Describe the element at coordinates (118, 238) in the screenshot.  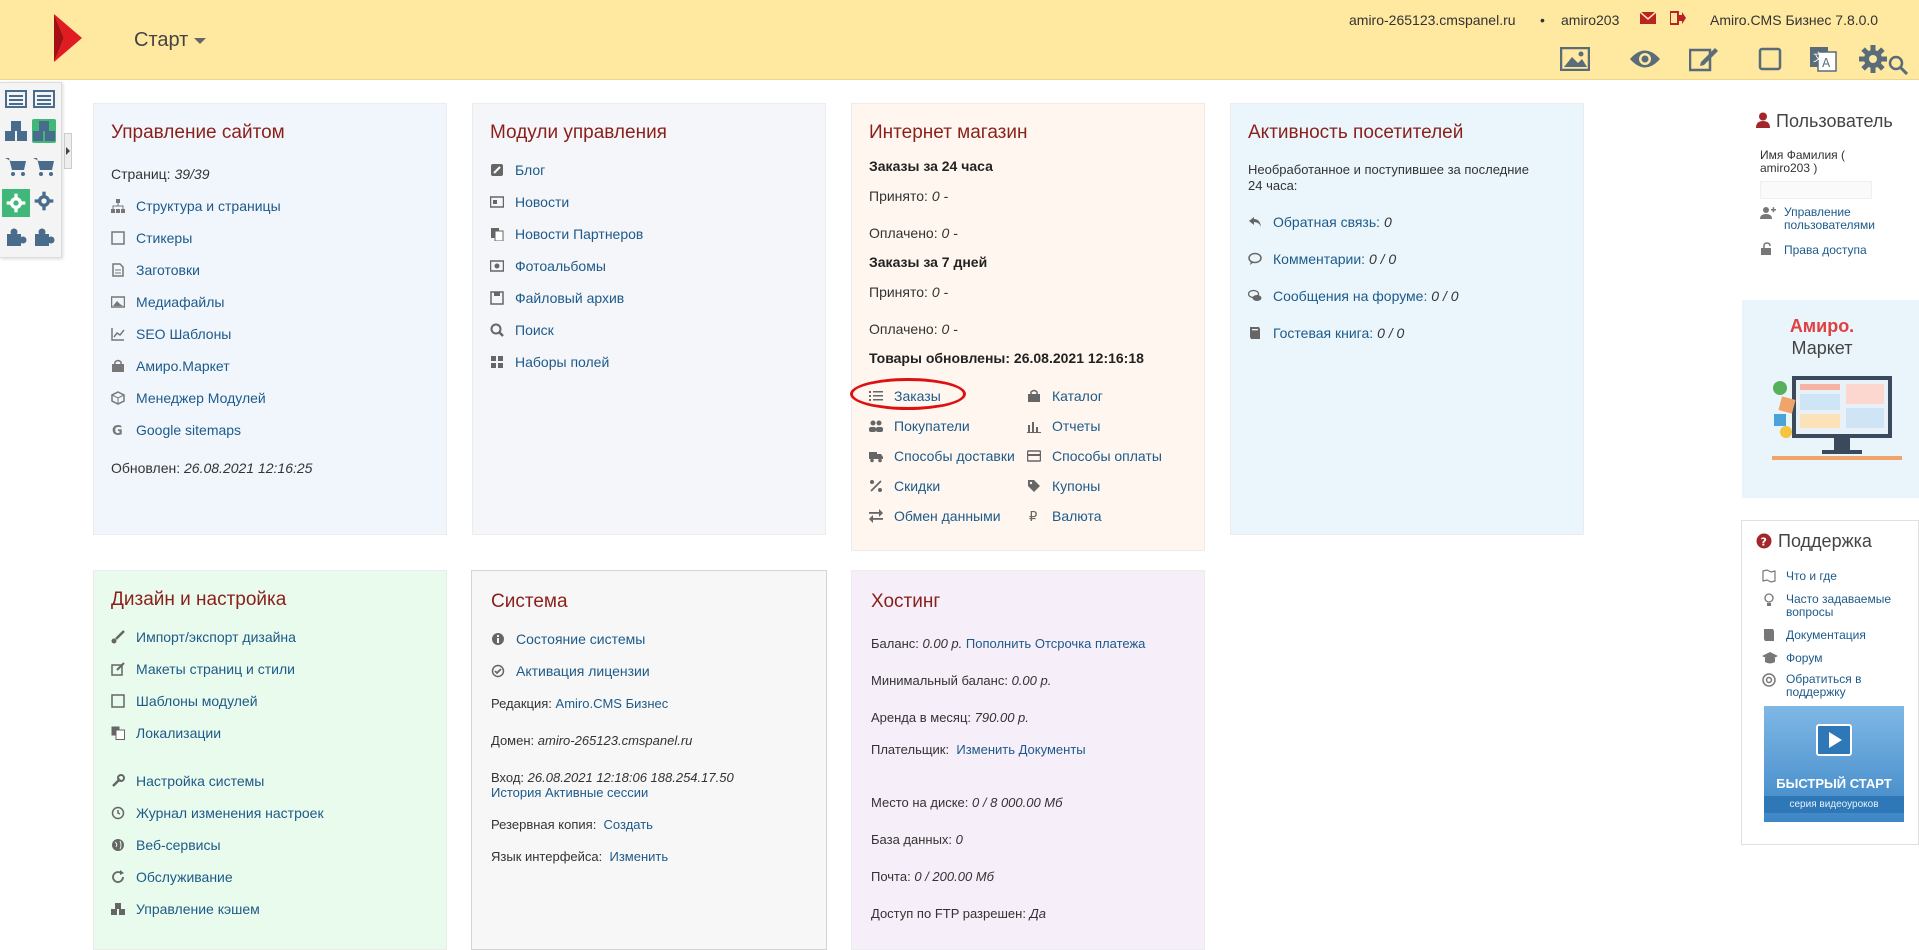
I see `note-icon` at that location.